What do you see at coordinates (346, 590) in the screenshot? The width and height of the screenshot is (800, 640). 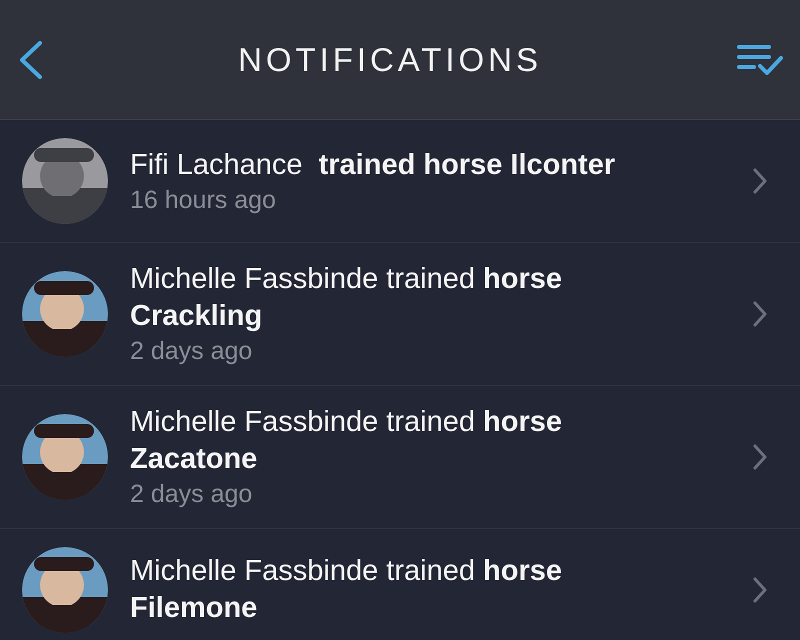 I see `notification-message: Michelle Fassbinde trained horse Filemone` at bounding box center [346, 590].